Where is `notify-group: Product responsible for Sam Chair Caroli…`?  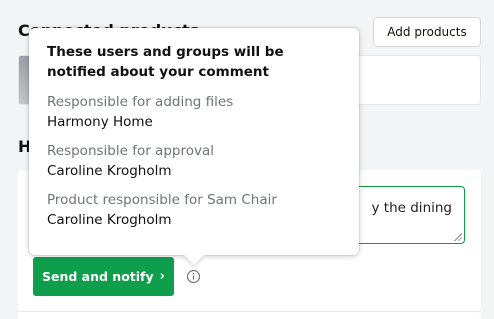 notify-group: Product responsible for Sam Chair Caroli… is located at coordinates (194, 210).